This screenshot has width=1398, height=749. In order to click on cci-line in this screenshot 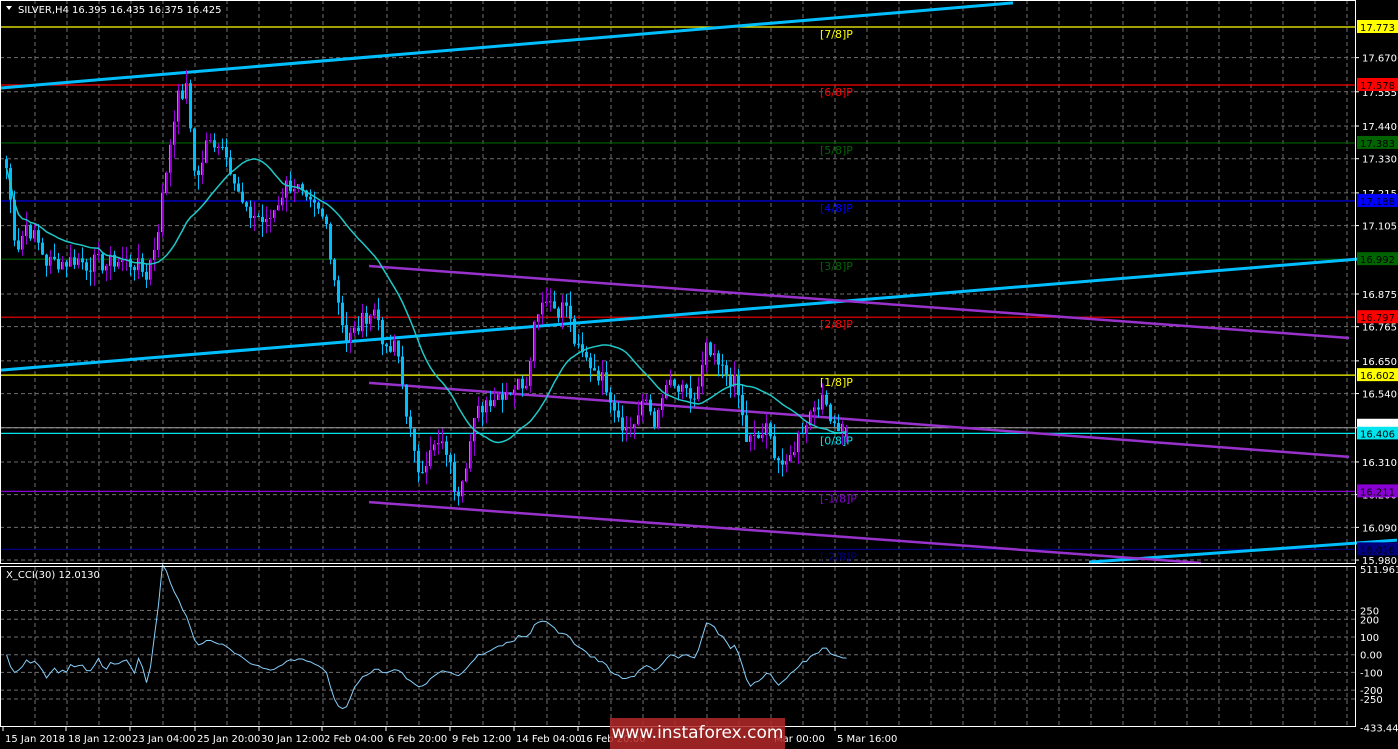, I will do `click(426, 636)`.